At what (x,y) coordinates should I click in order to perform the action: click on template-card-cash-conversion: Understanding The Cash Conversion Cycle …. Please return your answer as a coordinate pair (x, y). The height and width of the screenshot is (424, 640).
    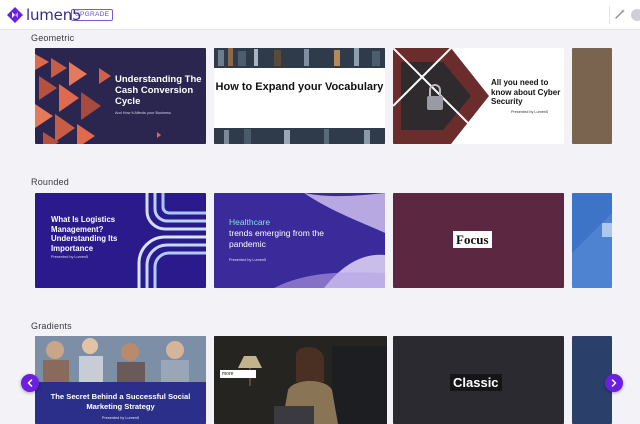
    Looking at the image, I should click on (120, 96).